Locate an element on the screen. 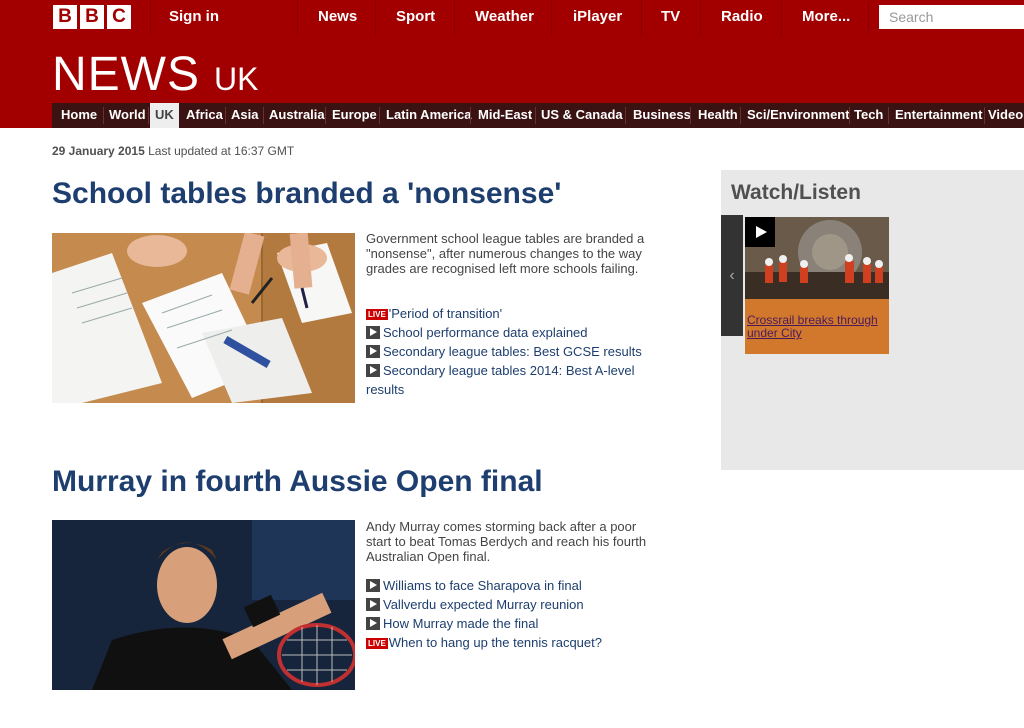  story-headline: School tables branded a 'nonsense' is located at coordinates (306, 194).